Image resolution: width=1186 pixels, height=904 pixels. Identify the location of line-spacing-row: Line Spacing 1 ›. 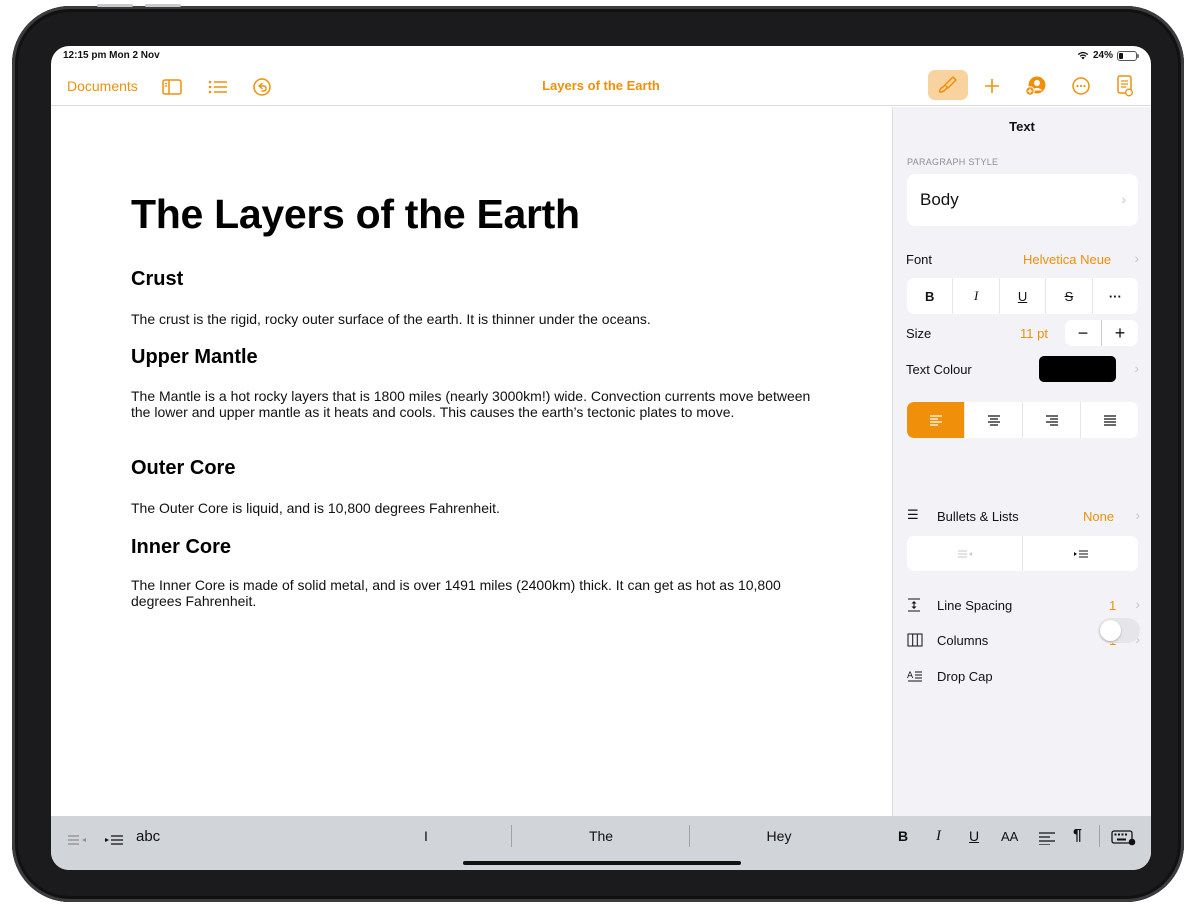
(1022, 606).